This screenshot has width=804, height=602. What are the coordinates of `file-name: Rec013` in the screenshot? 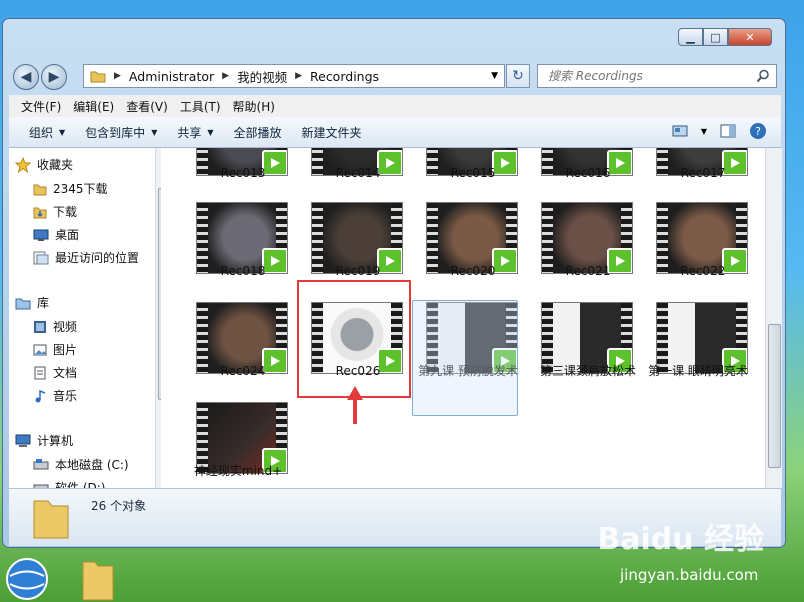 It's located at (243, 173).